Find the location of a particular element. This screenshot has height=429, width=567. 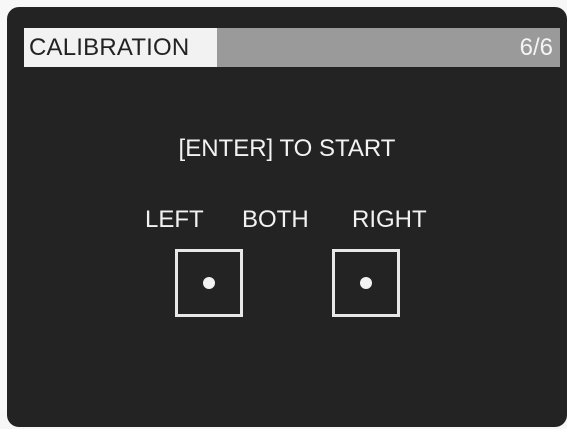

screen-title: CALIBRATION is located at coordinates (109, 47).